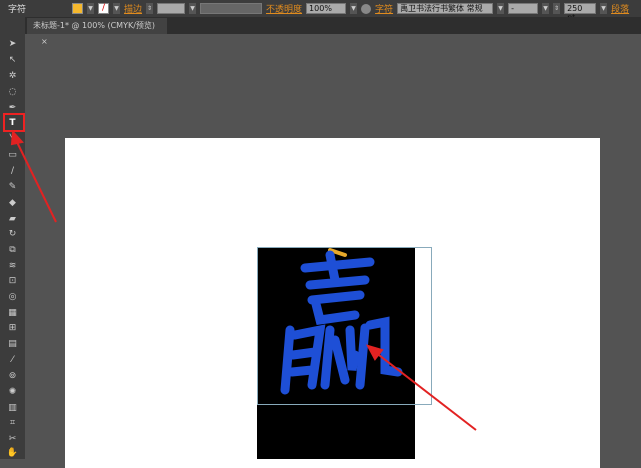 This screenshot has width=641, height=468. Describe the element at coordinates (425, 391) in the screenshot. I see `arrow-to-text` at that location.